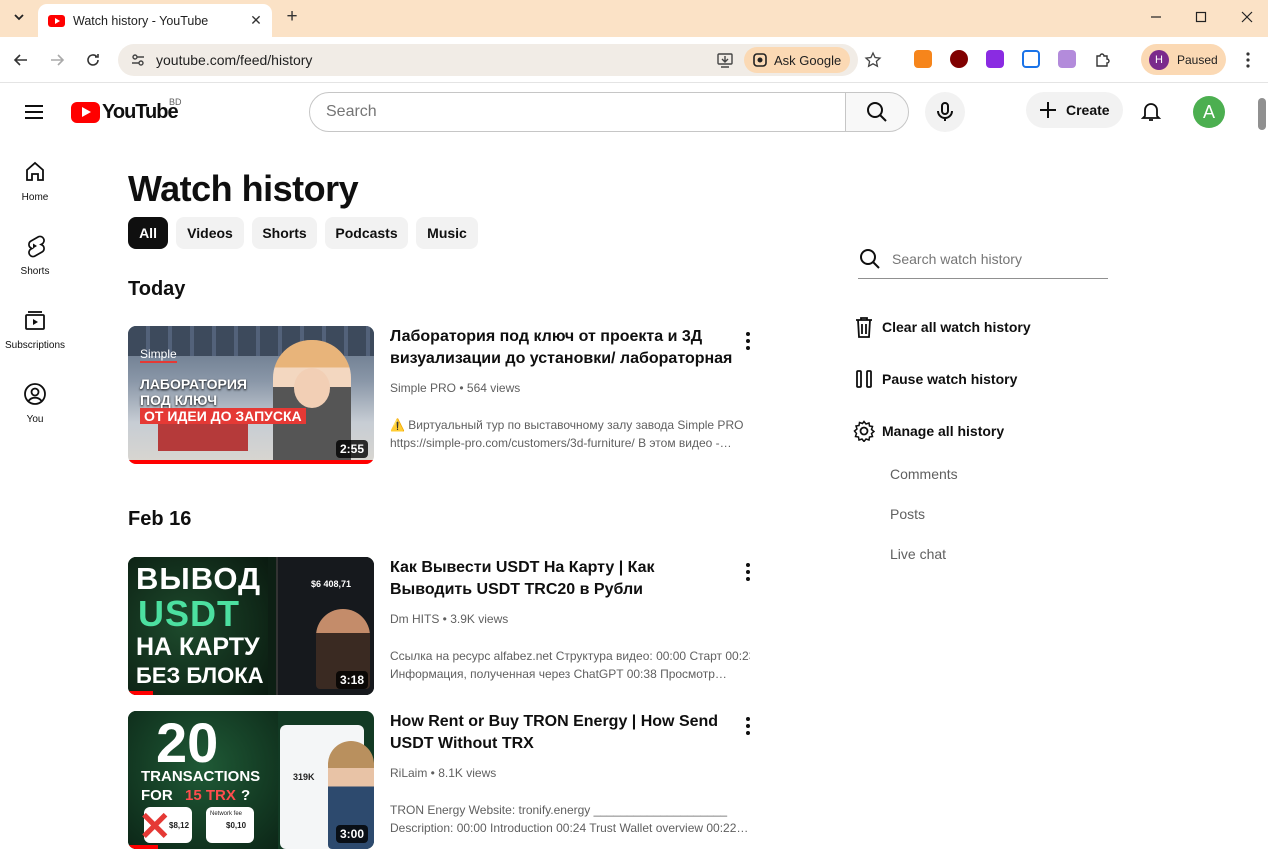  What do you see at coordinates (256, 21) in the screenshot?
I see `tab-close-icon: ✕` at bounding box center [256, 21].